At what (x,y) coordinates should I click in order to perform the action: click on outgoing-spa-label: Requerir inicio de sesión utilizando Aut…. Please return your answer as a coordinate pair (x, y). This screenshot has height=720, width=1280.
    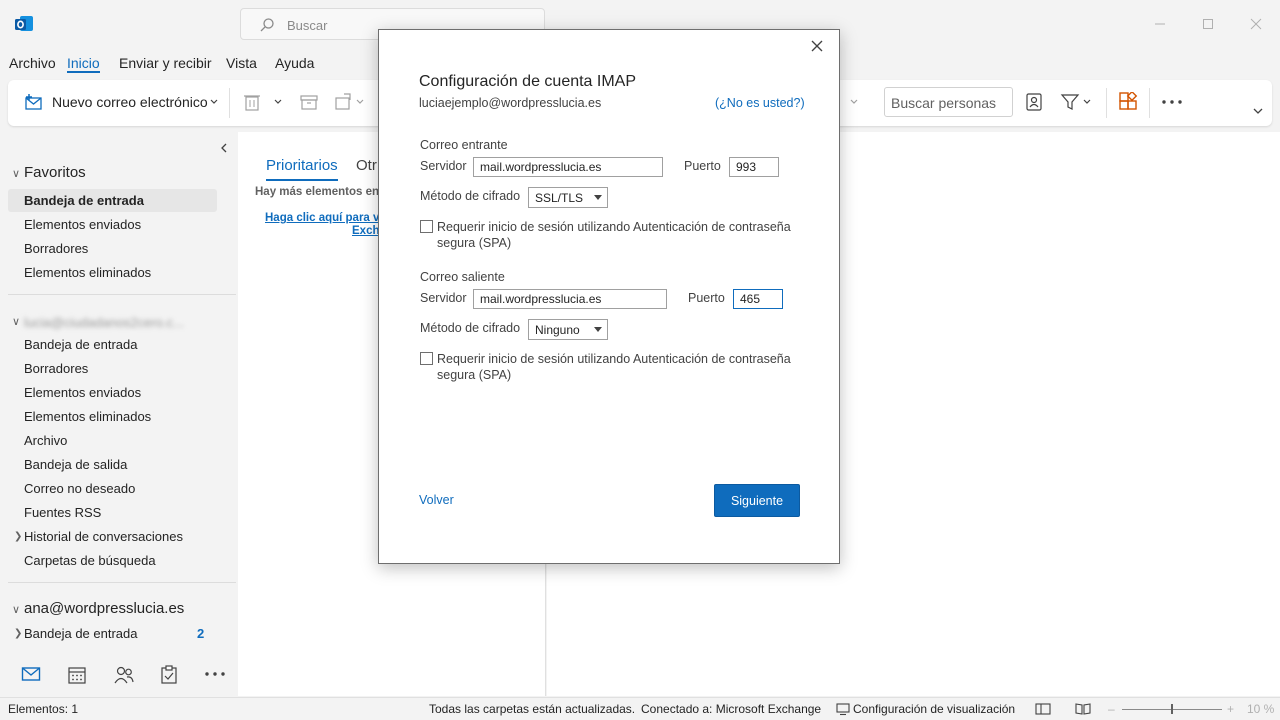
    Looking at the image, I should click on (614, 367).